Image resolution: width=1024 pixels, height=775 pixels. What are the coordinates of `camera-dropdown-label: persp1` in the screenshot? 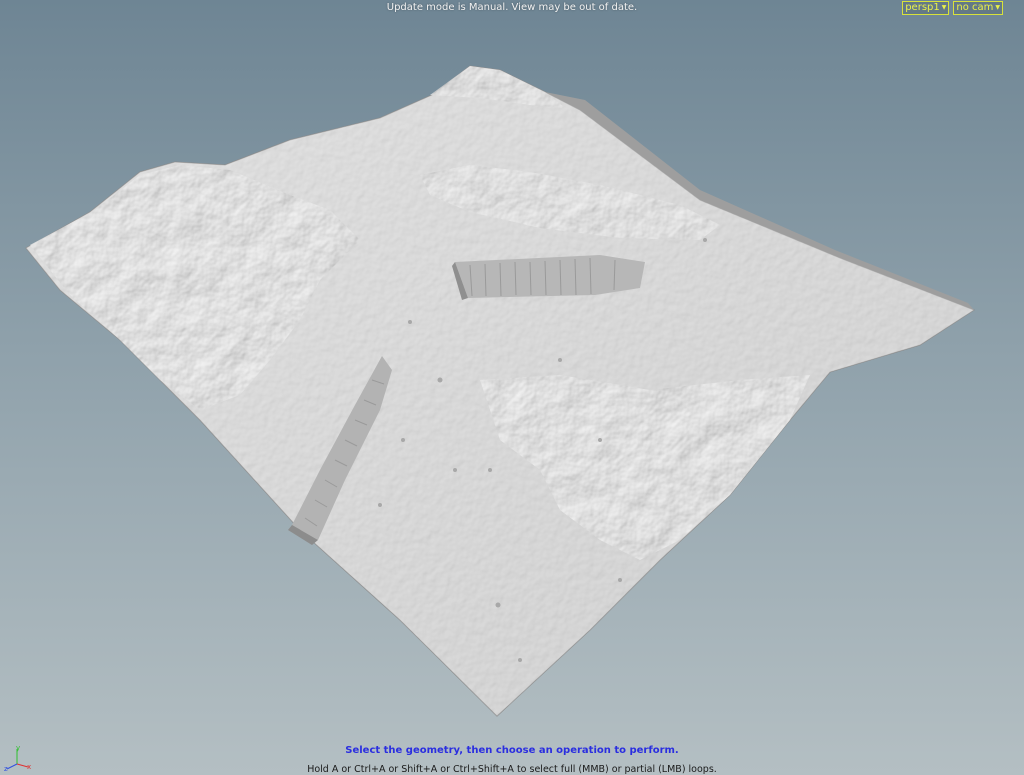 It's located at (922, 7).